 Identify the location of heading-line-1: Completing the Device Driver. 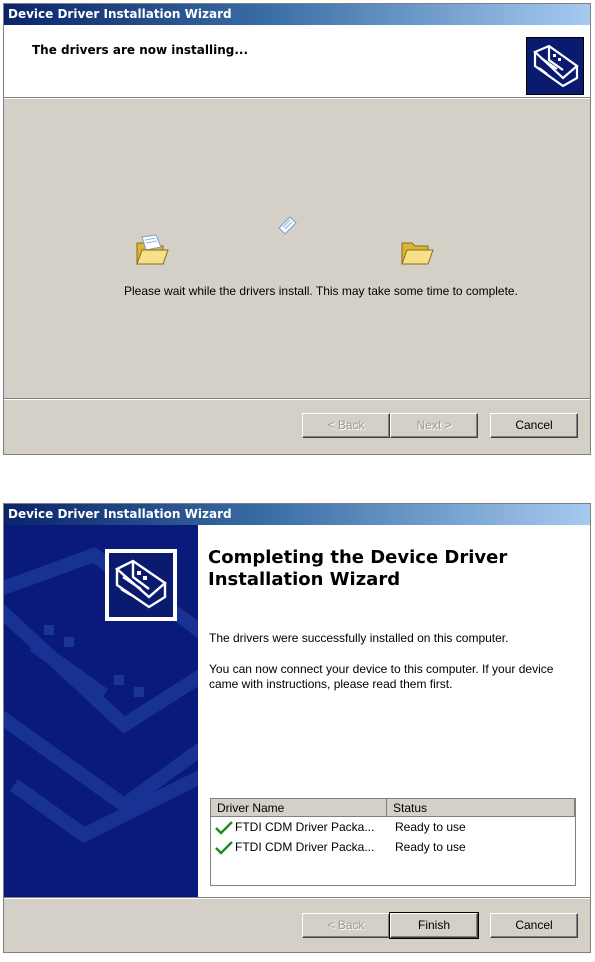
(358, 557).